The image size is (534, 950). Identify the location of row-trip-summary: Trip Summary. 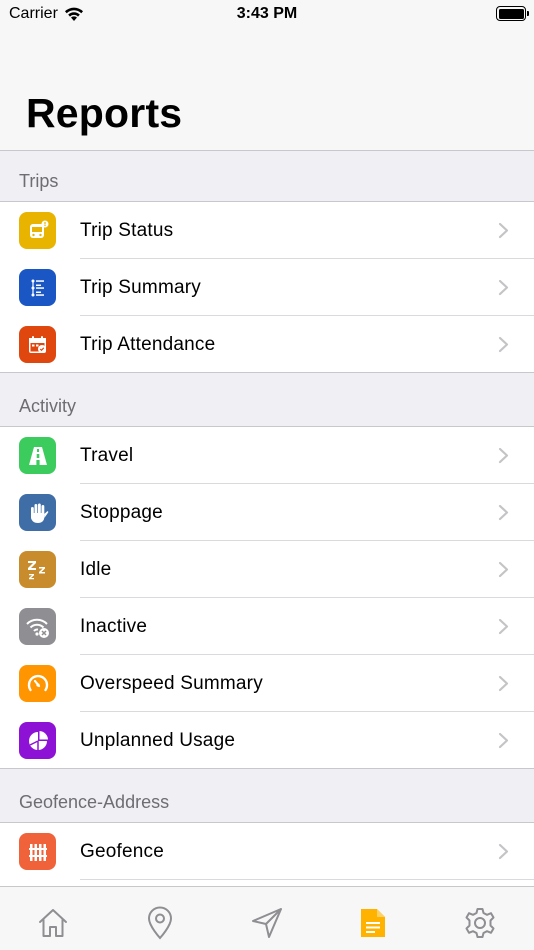
(267, 287).